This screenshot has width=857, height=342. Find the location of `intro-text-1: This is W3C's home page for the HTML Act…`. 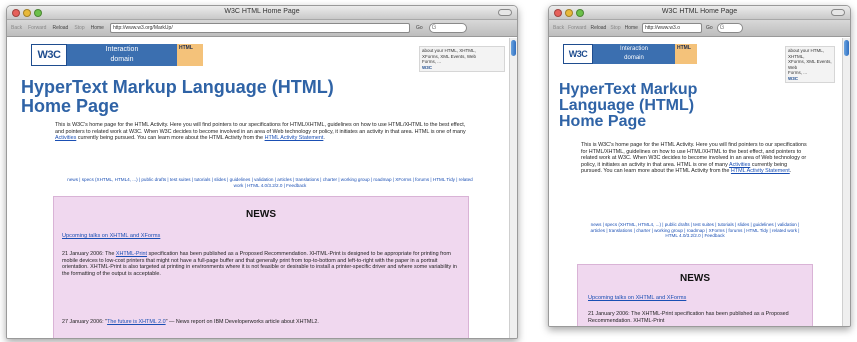

intro-text-1: This is W3C's home page for the HTML Act… is located at coordinates (260, 128).